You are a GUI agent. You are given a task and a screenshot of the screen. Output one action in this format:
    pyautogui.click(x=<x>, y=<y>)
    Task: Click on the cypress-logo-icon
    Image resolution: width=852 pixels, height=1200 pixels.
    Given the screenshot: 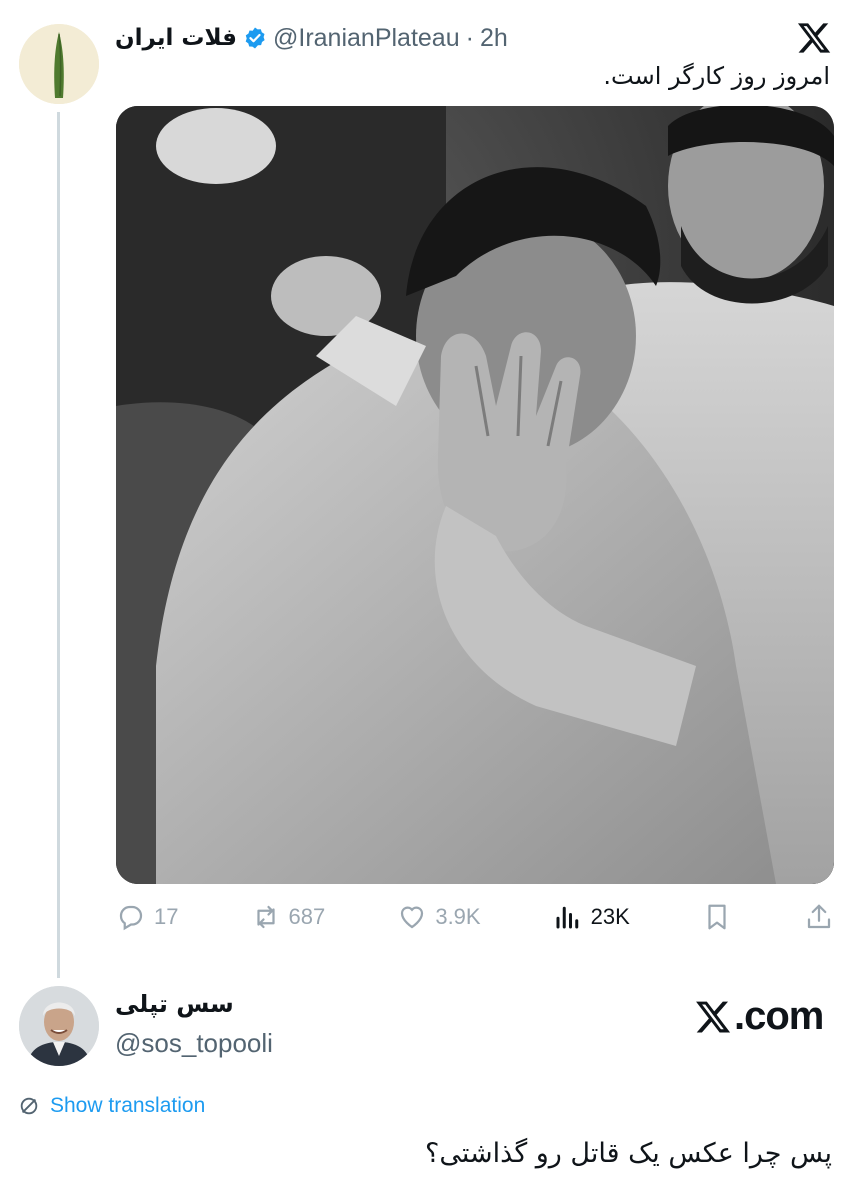 What is the action you would take?
    pyautogui.click(x=59, y=64)
    